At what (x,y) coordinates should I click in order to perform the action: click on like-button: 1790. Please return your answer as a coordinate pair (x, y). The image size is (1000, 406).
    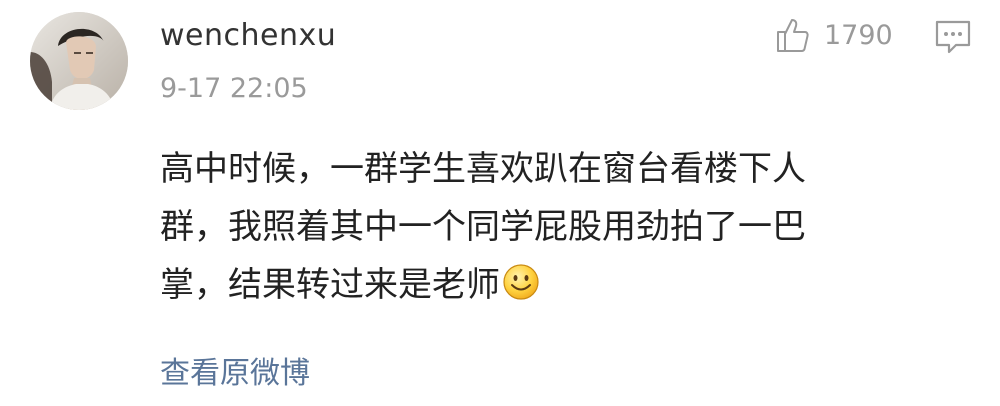
    Looking at the image, I should click on (834, 35).